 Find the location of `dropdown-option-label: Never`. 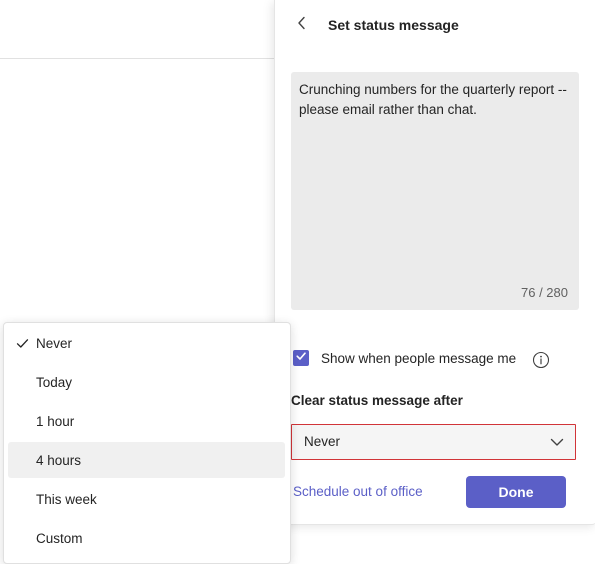

dropdown-option-label: Never is located at coordinates (54, 343).